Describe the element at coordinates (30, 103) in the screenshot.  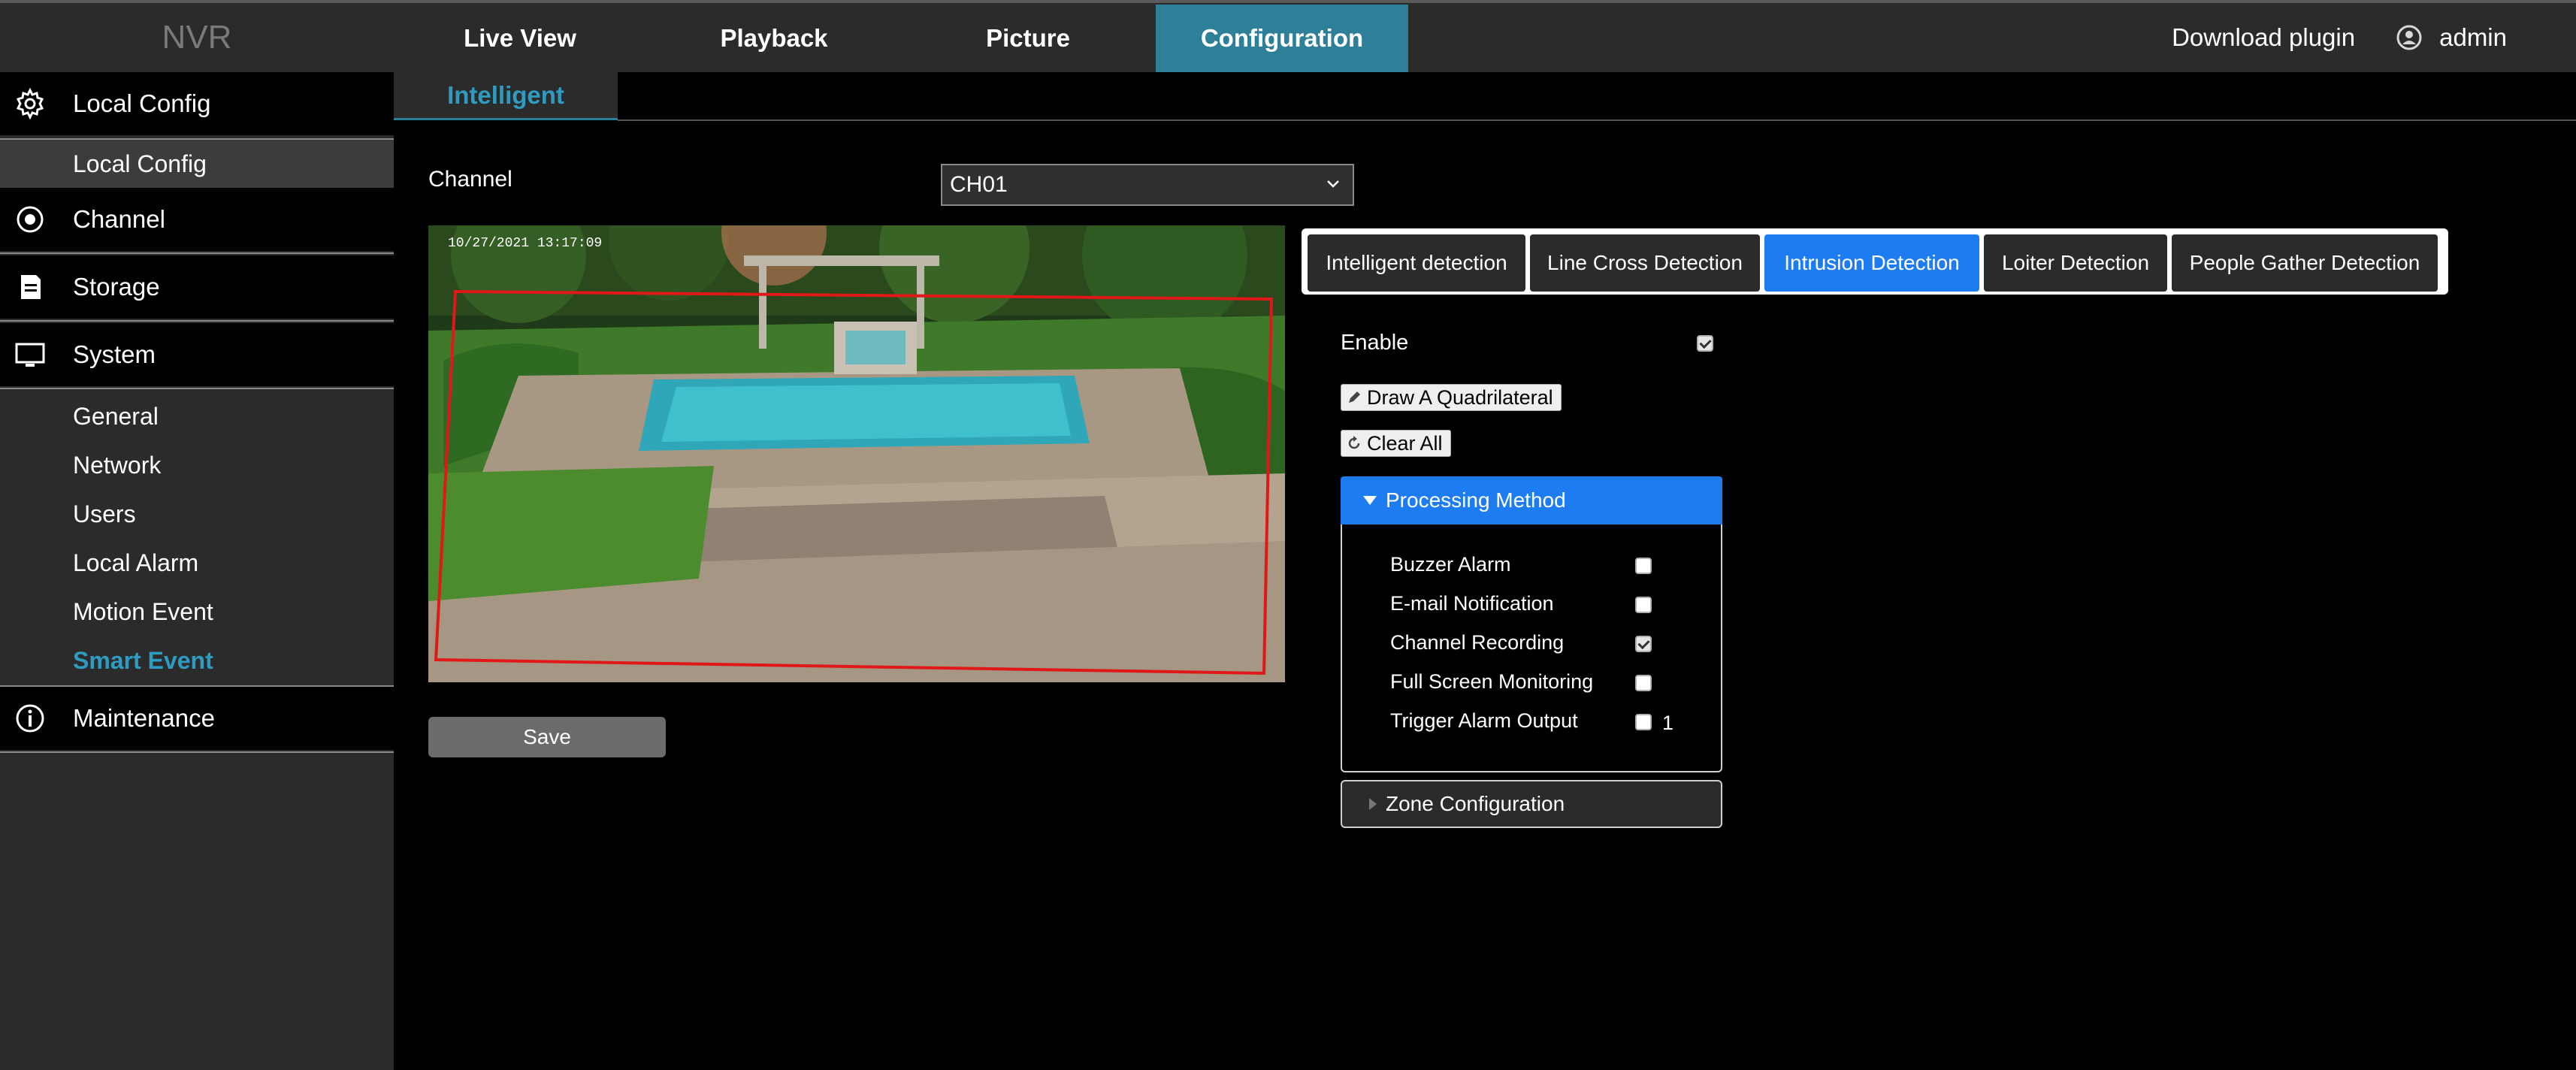
I see `gear-icon` at that location.